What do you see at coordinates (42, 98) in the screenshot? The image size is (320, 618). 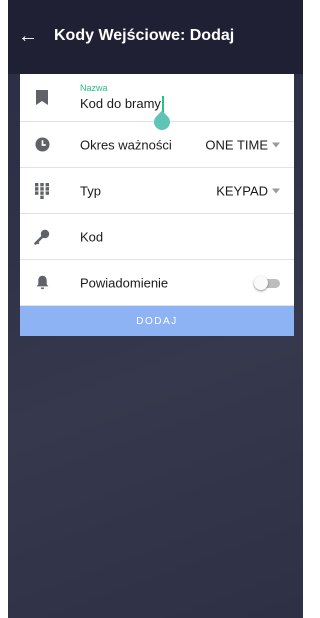 I see `bookmark-icon` at bounding box center [42, 98].